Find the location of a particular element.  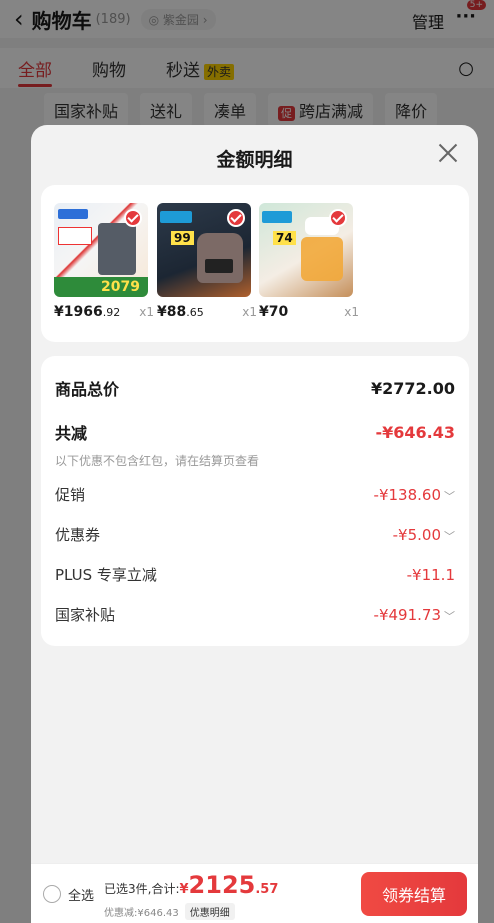

subsidy-value: -¥491.73 is located at coordinates (407, 615).